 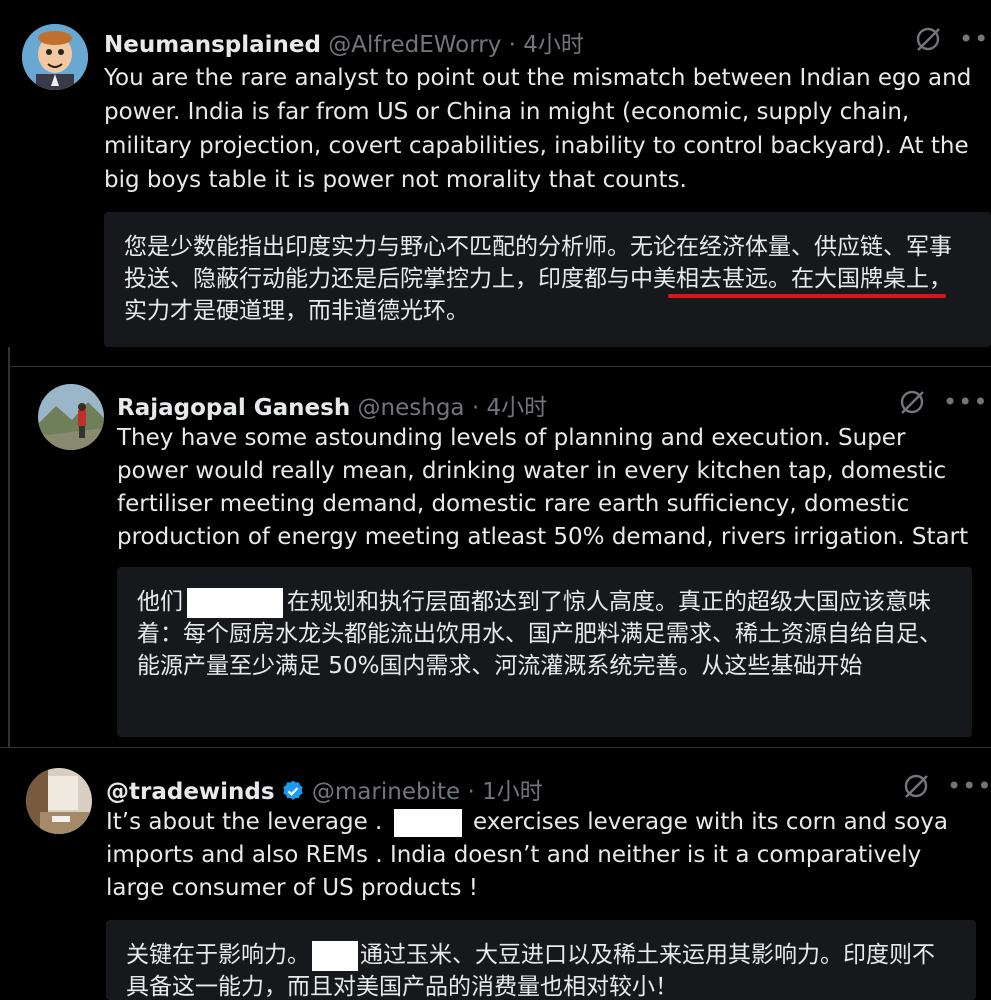 I want to click on author-name: Neumansplained, so click(x=212, y=45).